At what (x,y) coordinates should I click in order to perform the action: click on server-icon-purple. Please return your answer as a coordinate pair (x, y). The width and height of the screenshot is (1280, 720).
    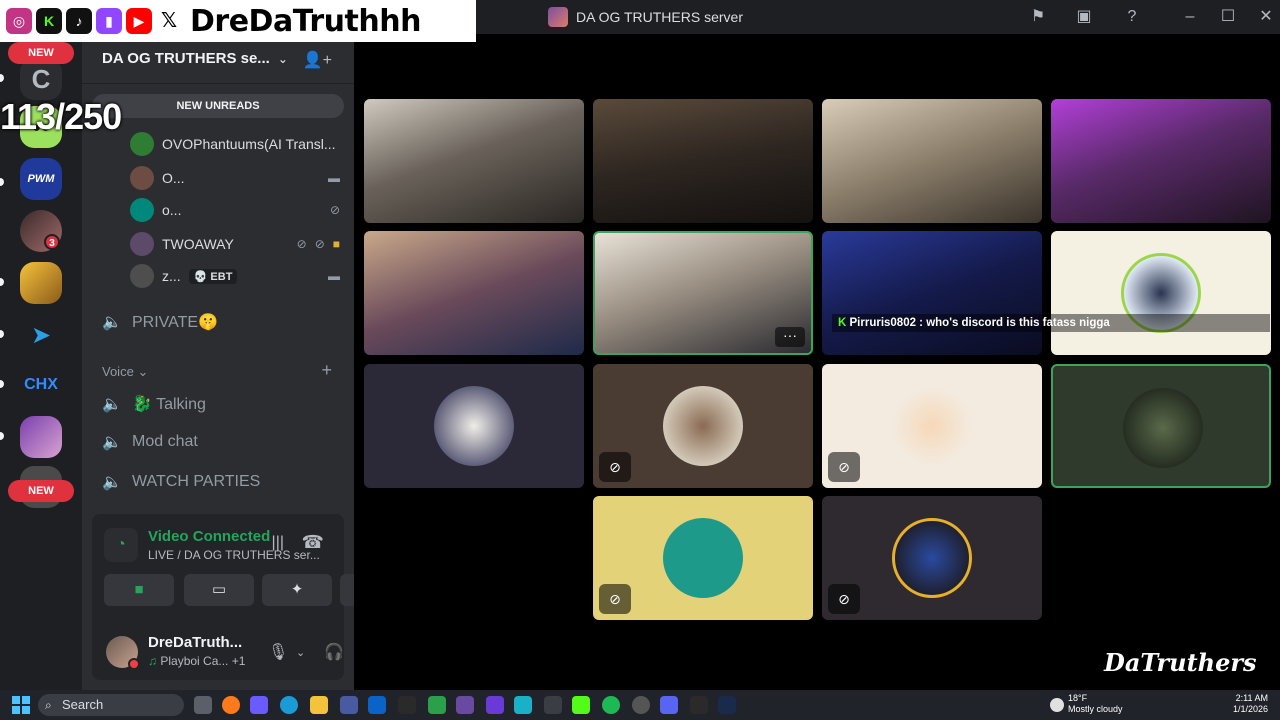
    Looking at the image, I should click on (41, 437).